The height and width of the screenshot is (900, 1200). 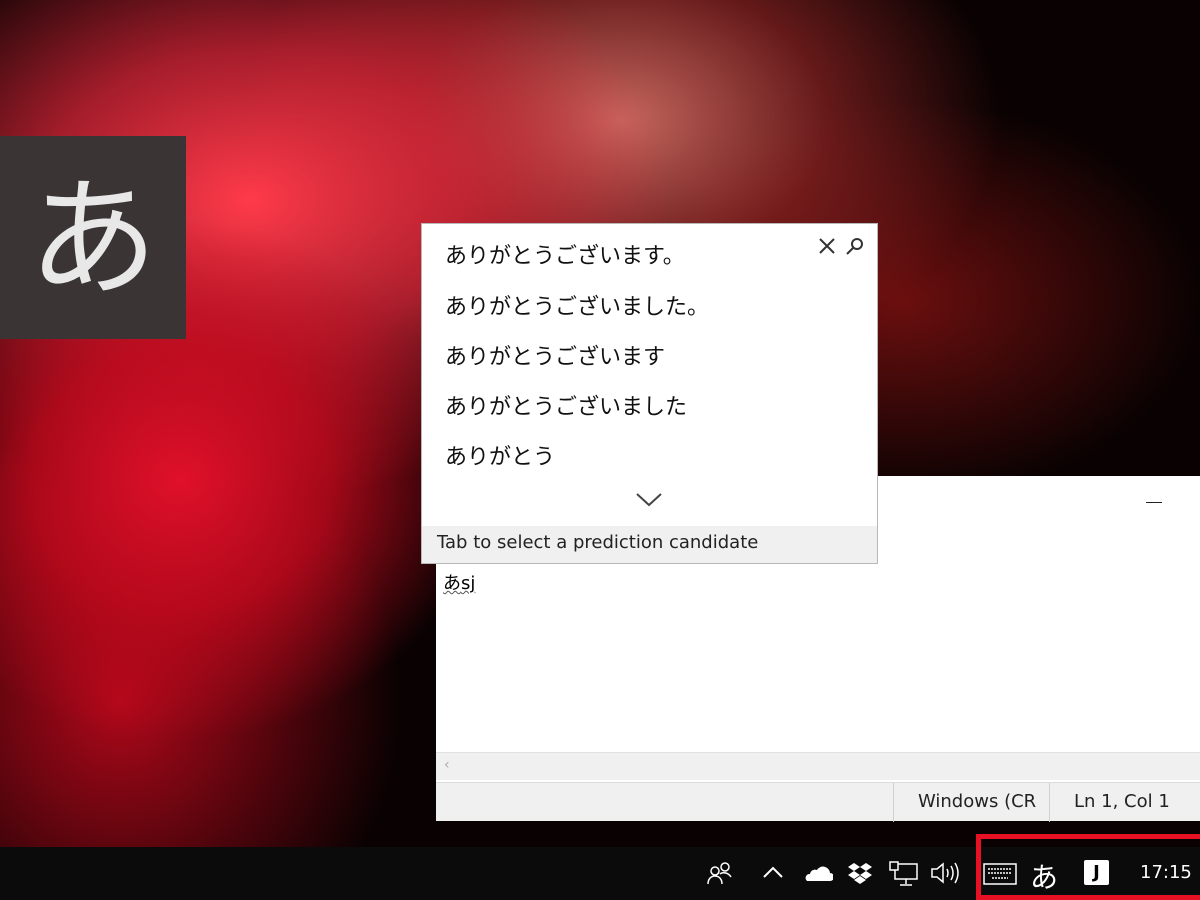 I want to click on text-editor: あsj, so click(x=818, y=658).